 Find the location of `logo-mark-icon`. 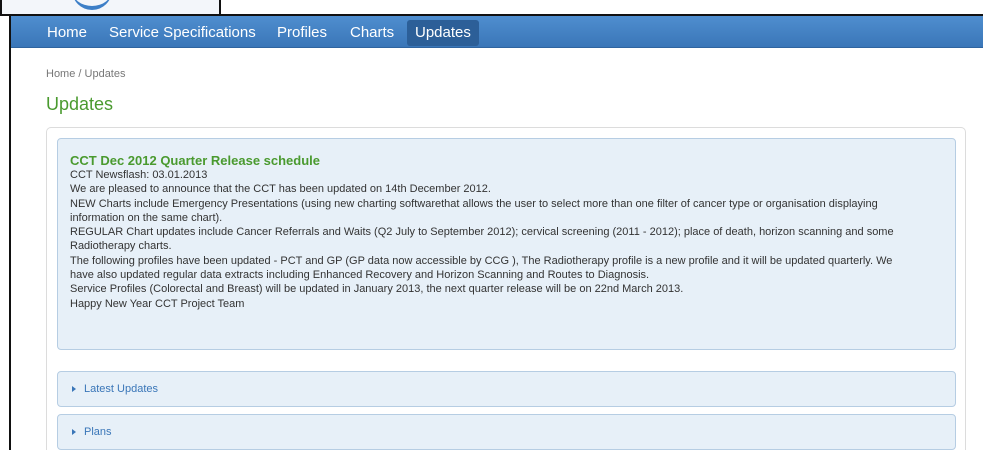

logo-mark-icon is located at coordinates (92, 5).